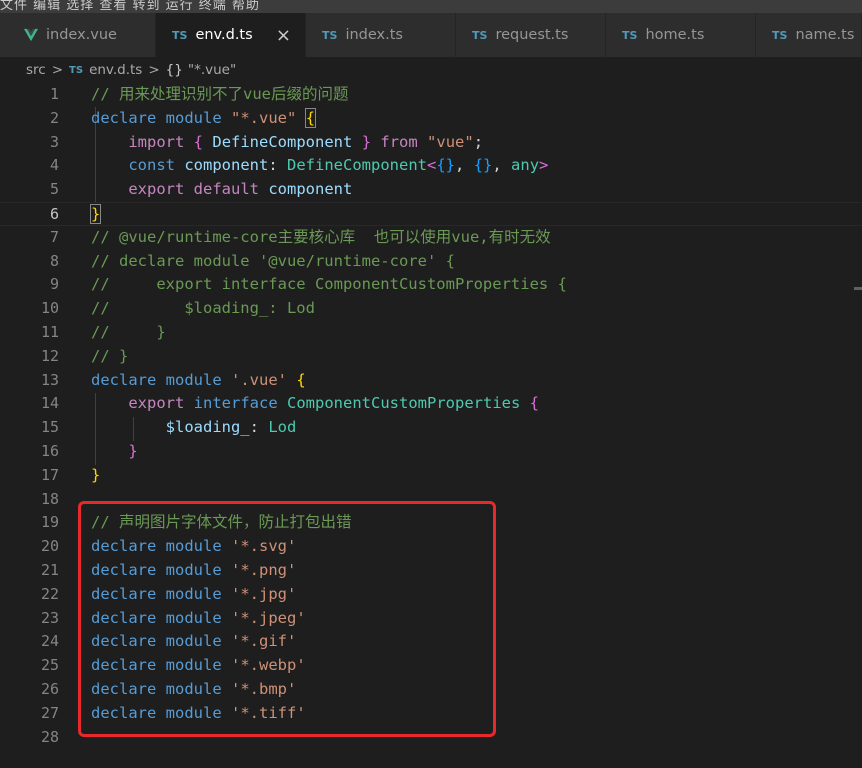  I want to click on code-text: export default component, so click(221, 190).